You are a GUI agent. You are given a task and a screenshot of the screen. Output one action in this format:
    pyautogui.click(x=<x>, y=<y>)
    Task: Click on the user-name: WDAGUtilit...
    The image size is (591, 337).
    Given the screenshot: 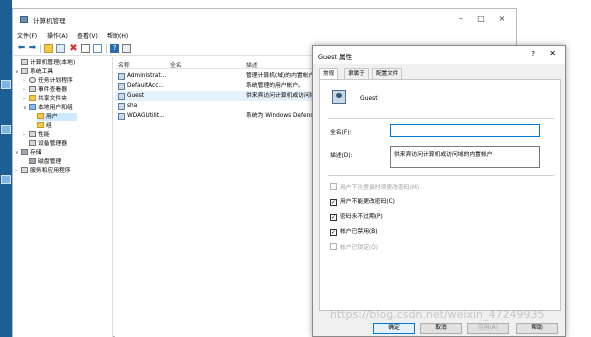 What is the action you would take?
    pyautogui.click(x=146, y=116)
    